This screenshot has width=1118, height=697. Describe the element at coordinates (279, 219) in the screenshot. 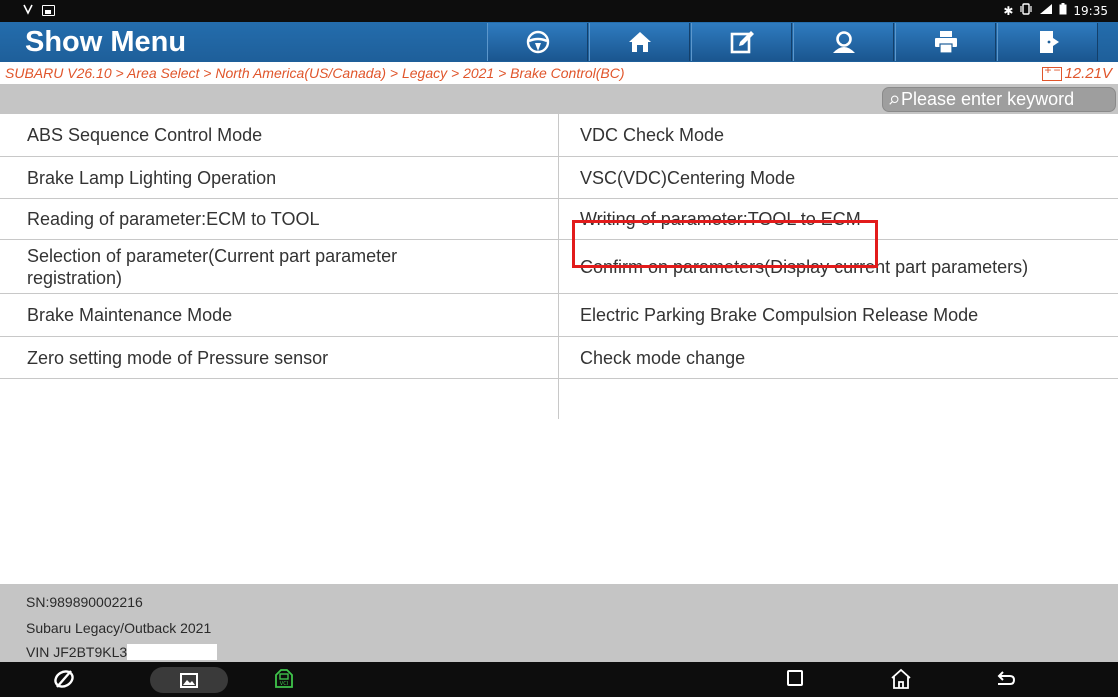

I see `menu-item-reading-parameter: Reading of parameter:ECM to TOOL` at that location.